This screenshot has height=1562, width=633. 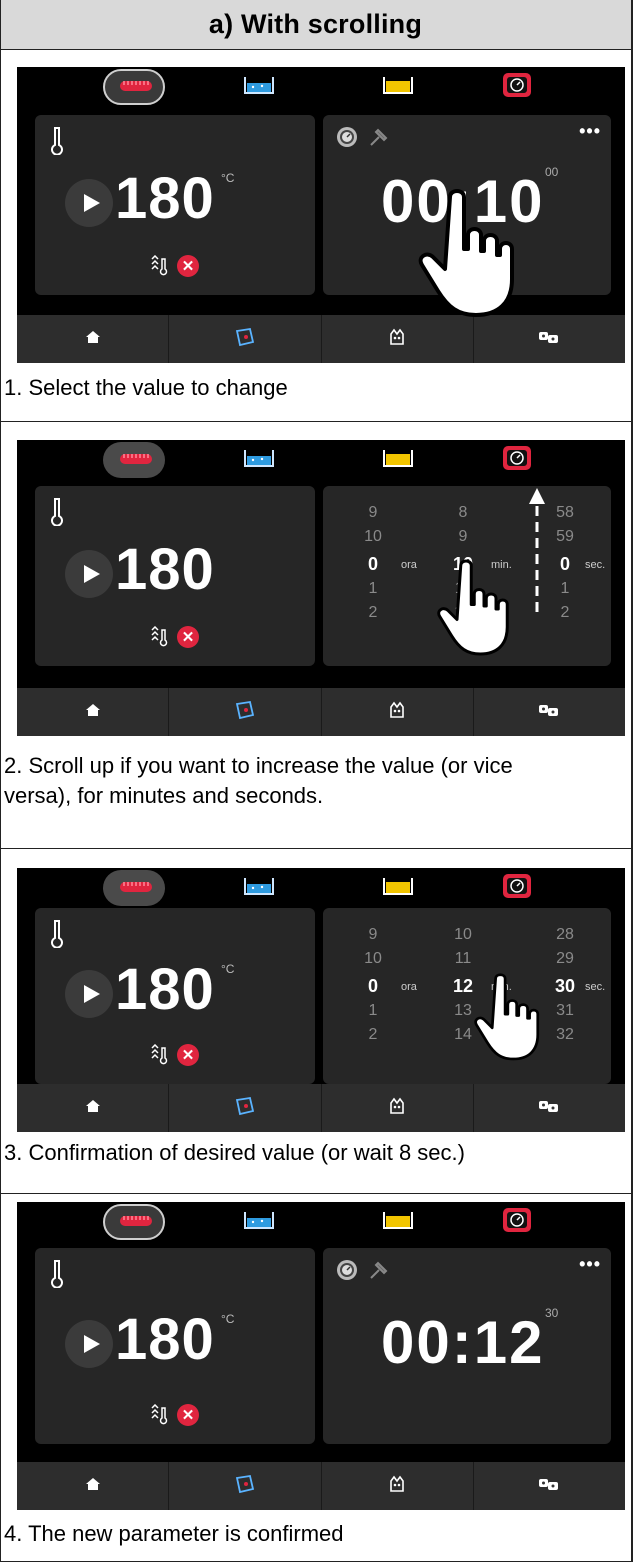 I want to click on picker-seconds-value: 28, so click(x=565, y=935).